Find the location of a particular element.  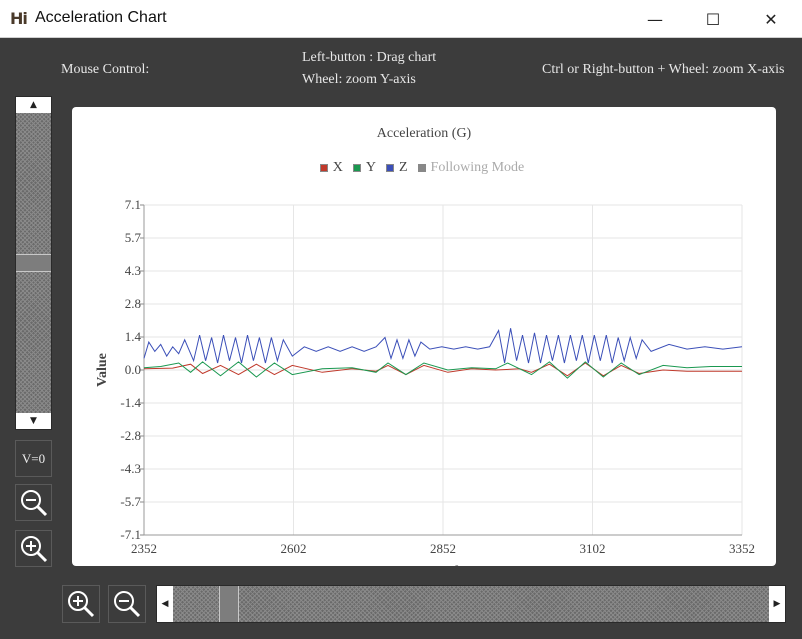

vertical-scroll-thumb is located at coordinates (33, 263).